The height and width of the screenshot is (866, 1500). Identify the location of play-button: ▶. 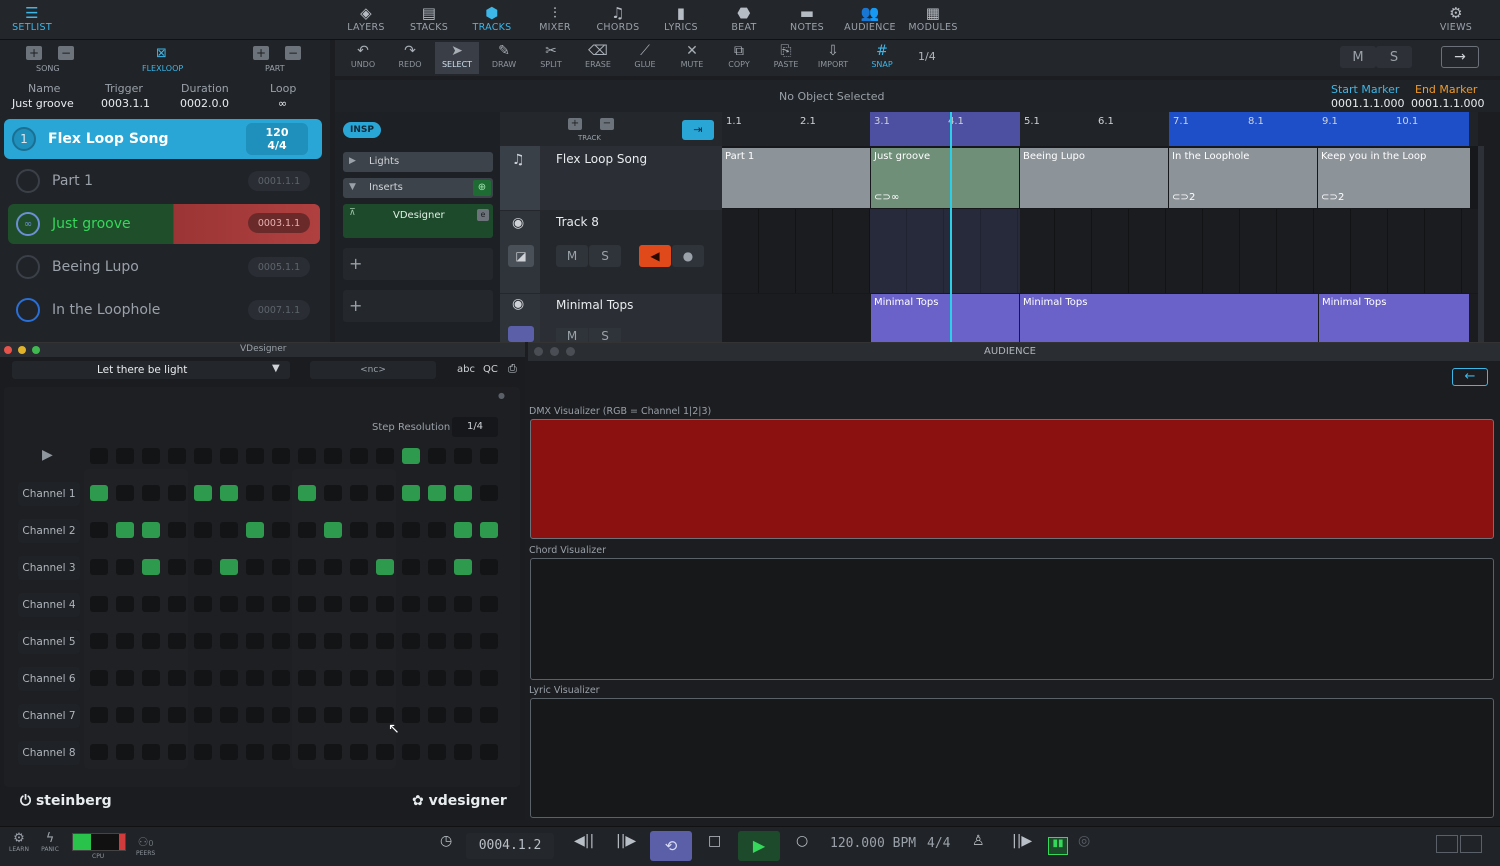
(759, 846).